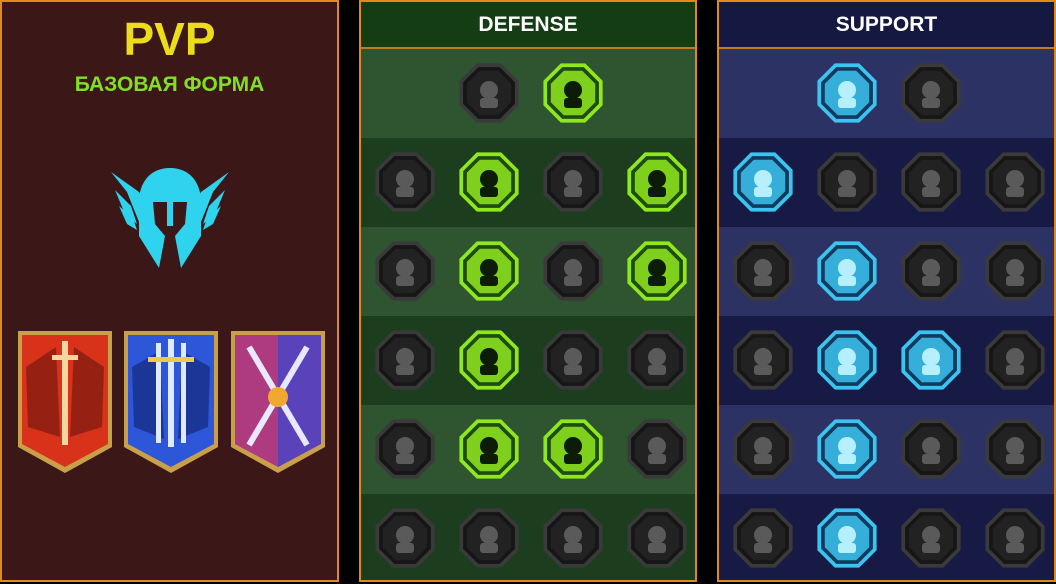 The image size is (1056, 584). Describe the element at coordinates (65, 401) in the screenshot. I see `red-banner-swords-icon` at that location.